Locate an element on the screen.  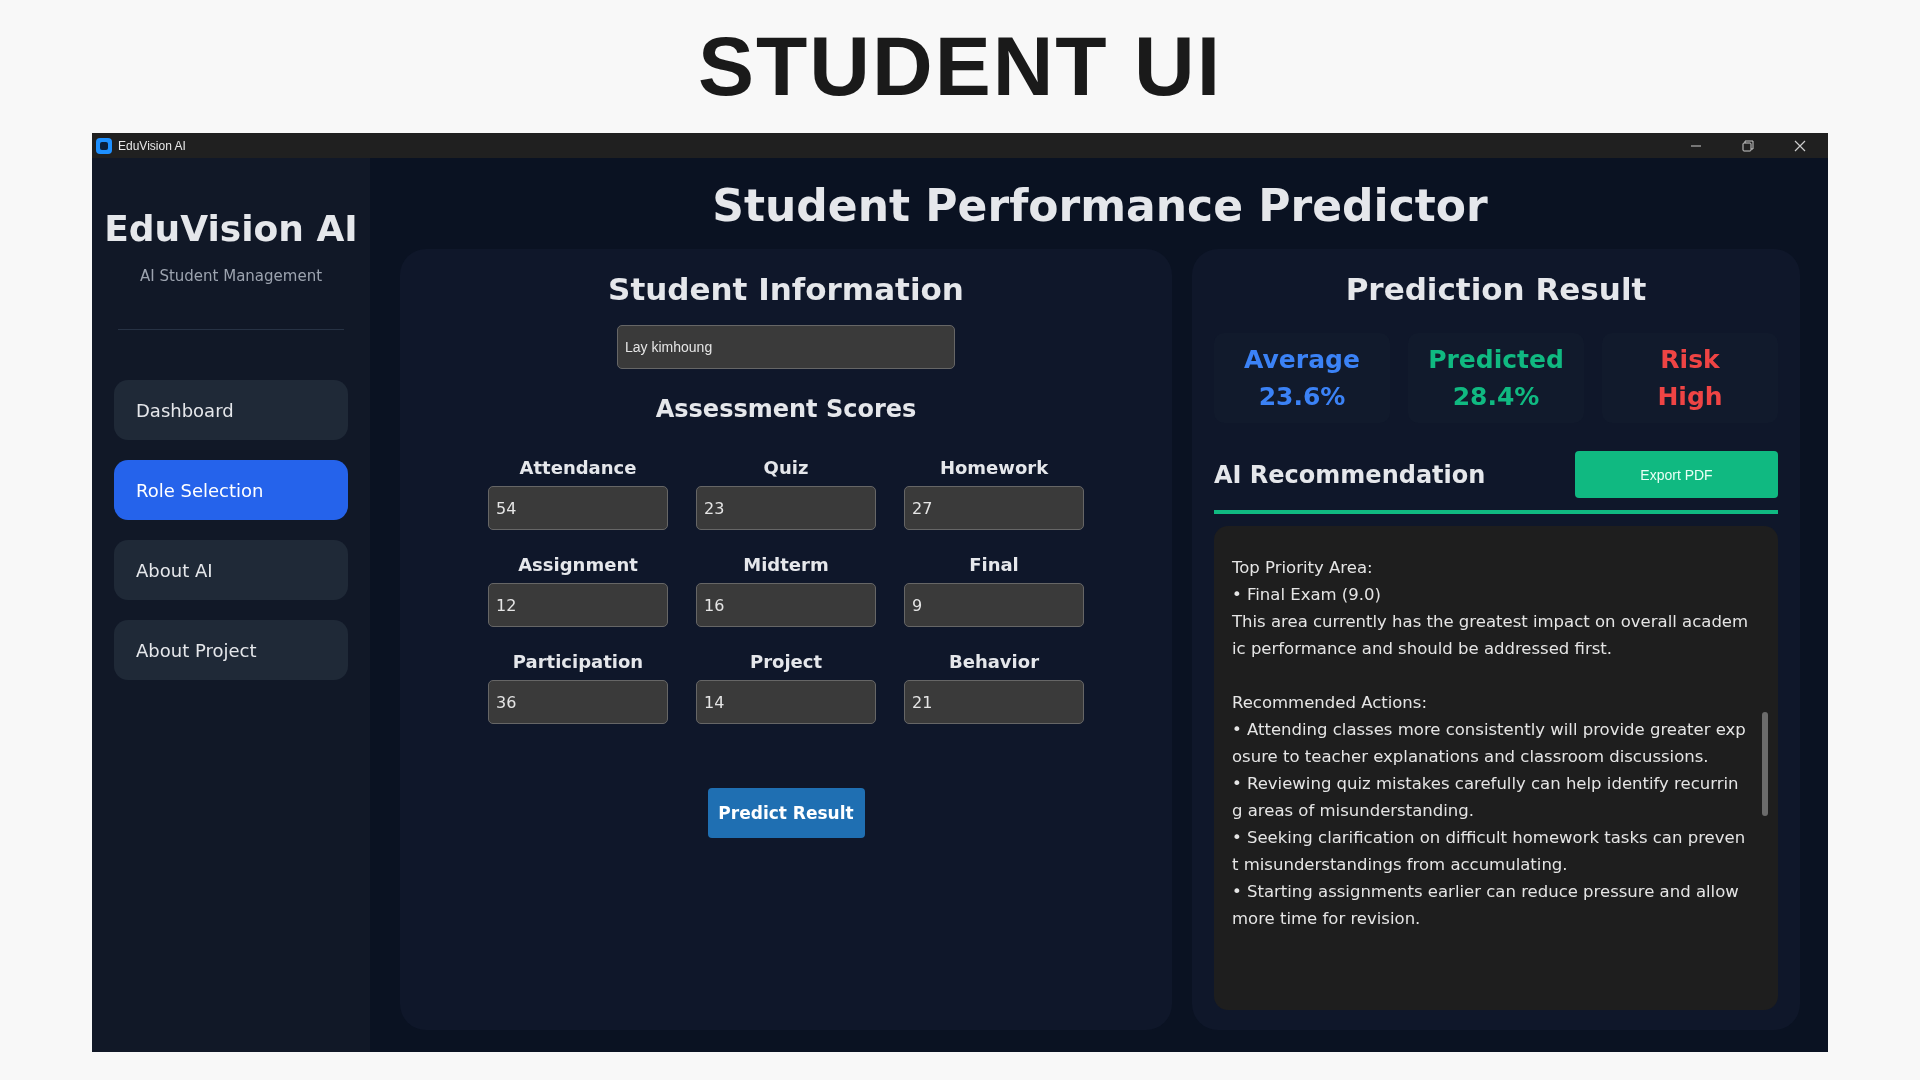
brand-subtitle: AI Student Management is located at coordinates (231, 276).